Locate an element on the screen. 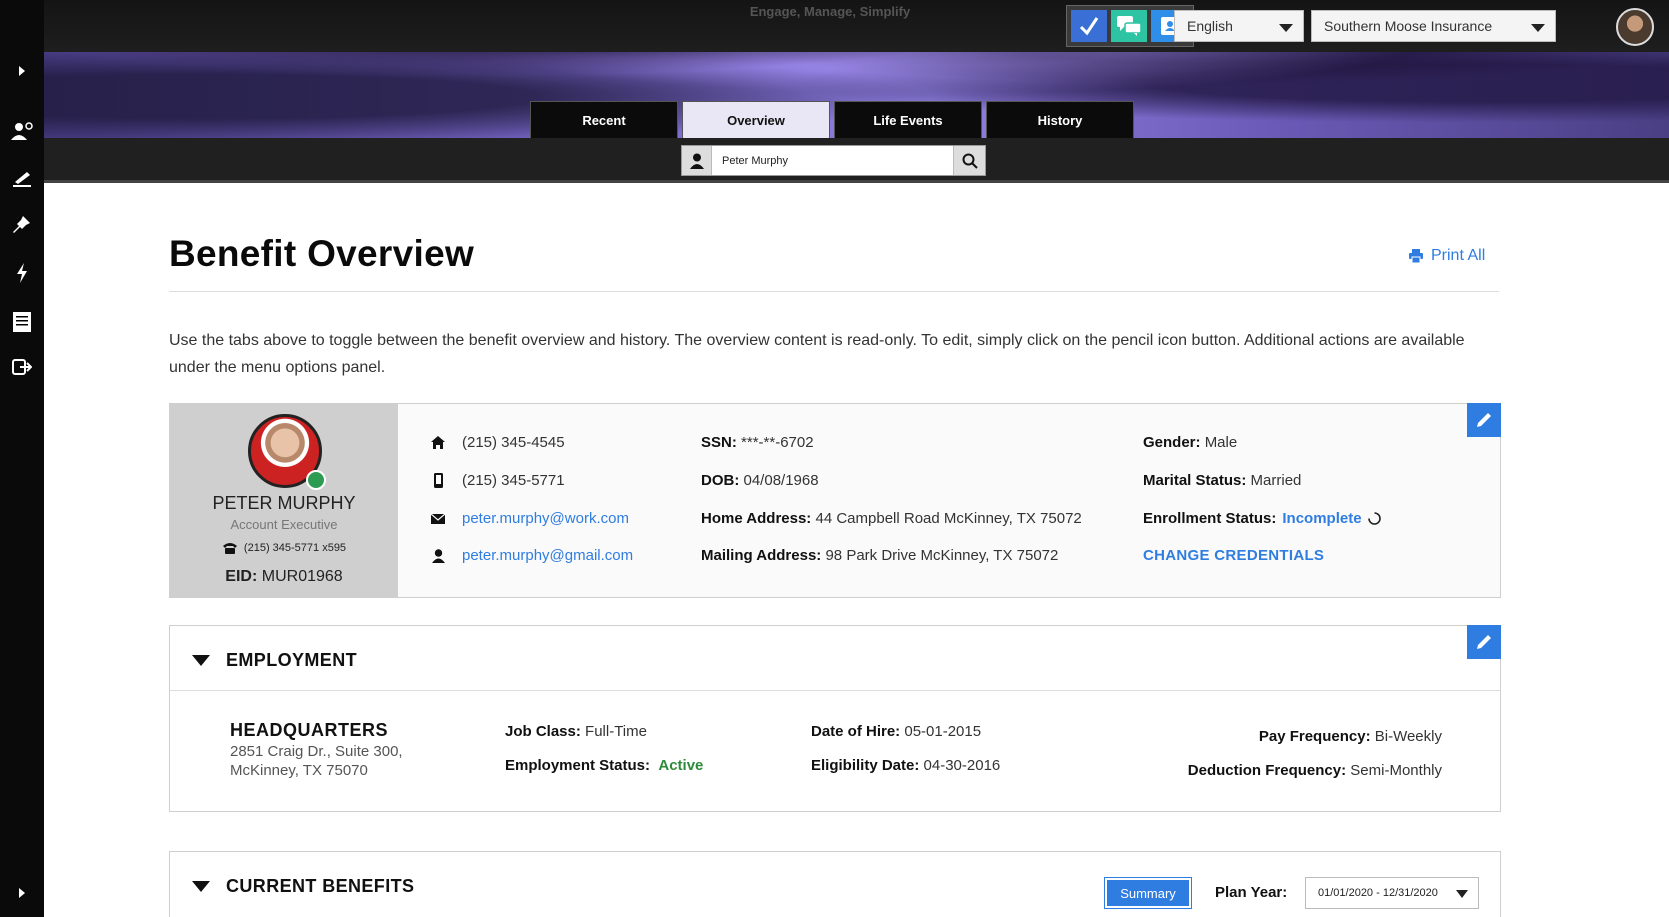 This screenshot has width=1669, height=917. address-line-1: 2851 Craig Dr., Suite 300, is located at coordinates (316, 751).